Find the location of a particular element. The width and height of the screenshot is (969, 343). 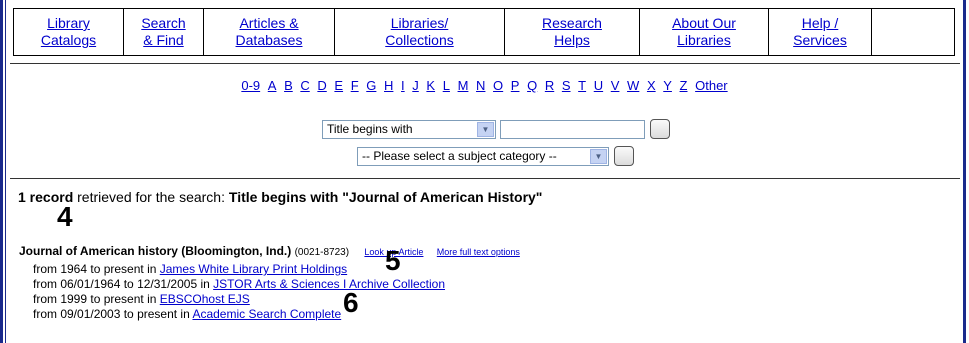

alphabet-link: A is located at coordinates (272, 85).